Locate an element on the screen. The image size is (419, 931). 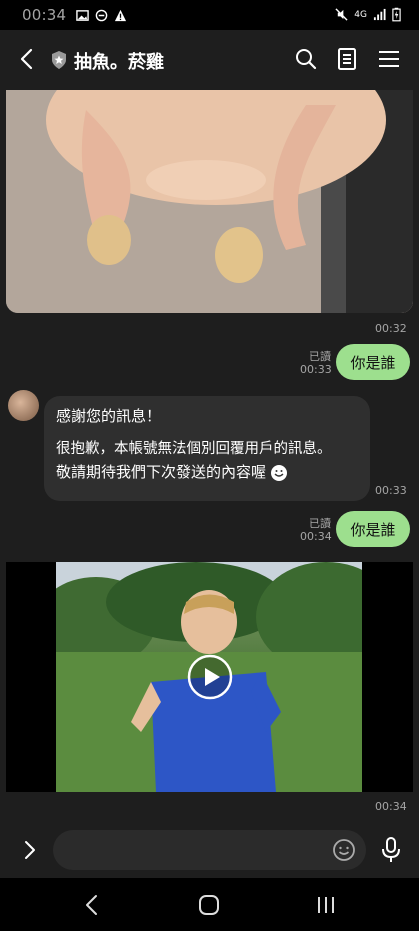
chat-title: 抽魚。菸雞 is located at coordinates (119, 62).